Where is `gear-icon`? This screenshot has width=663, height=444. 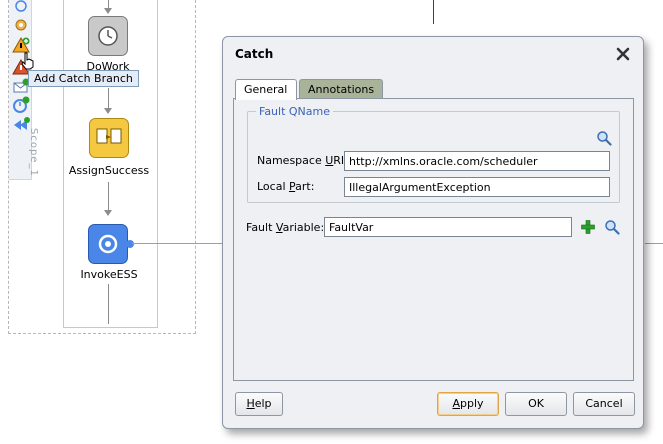 gear-icon is located at coordinates (21, 25).